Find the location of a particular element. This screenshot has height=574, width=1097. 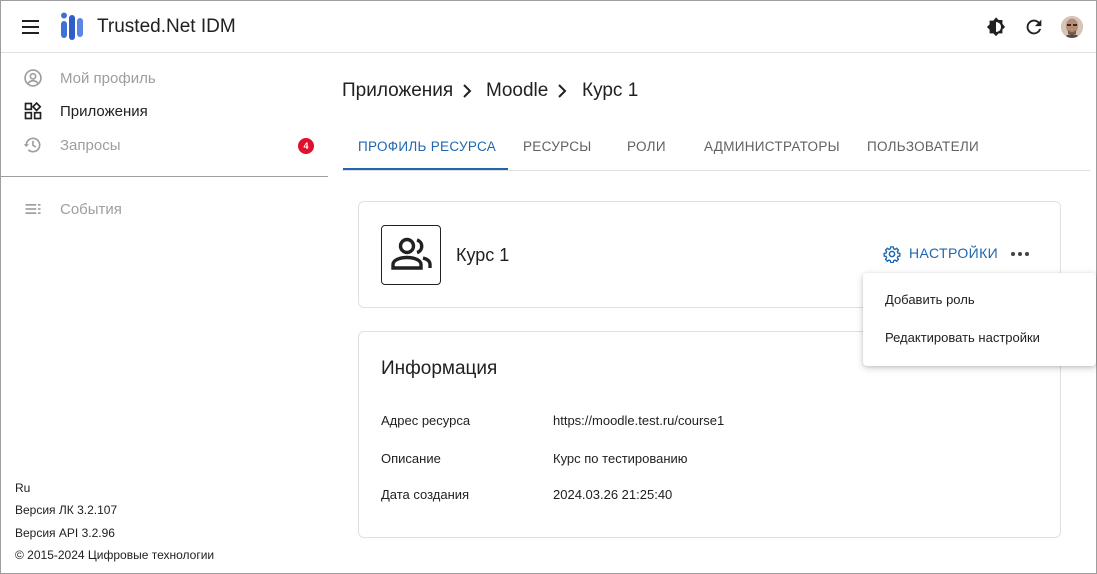

active-tab-indicator is located at coordinates (425, 169).